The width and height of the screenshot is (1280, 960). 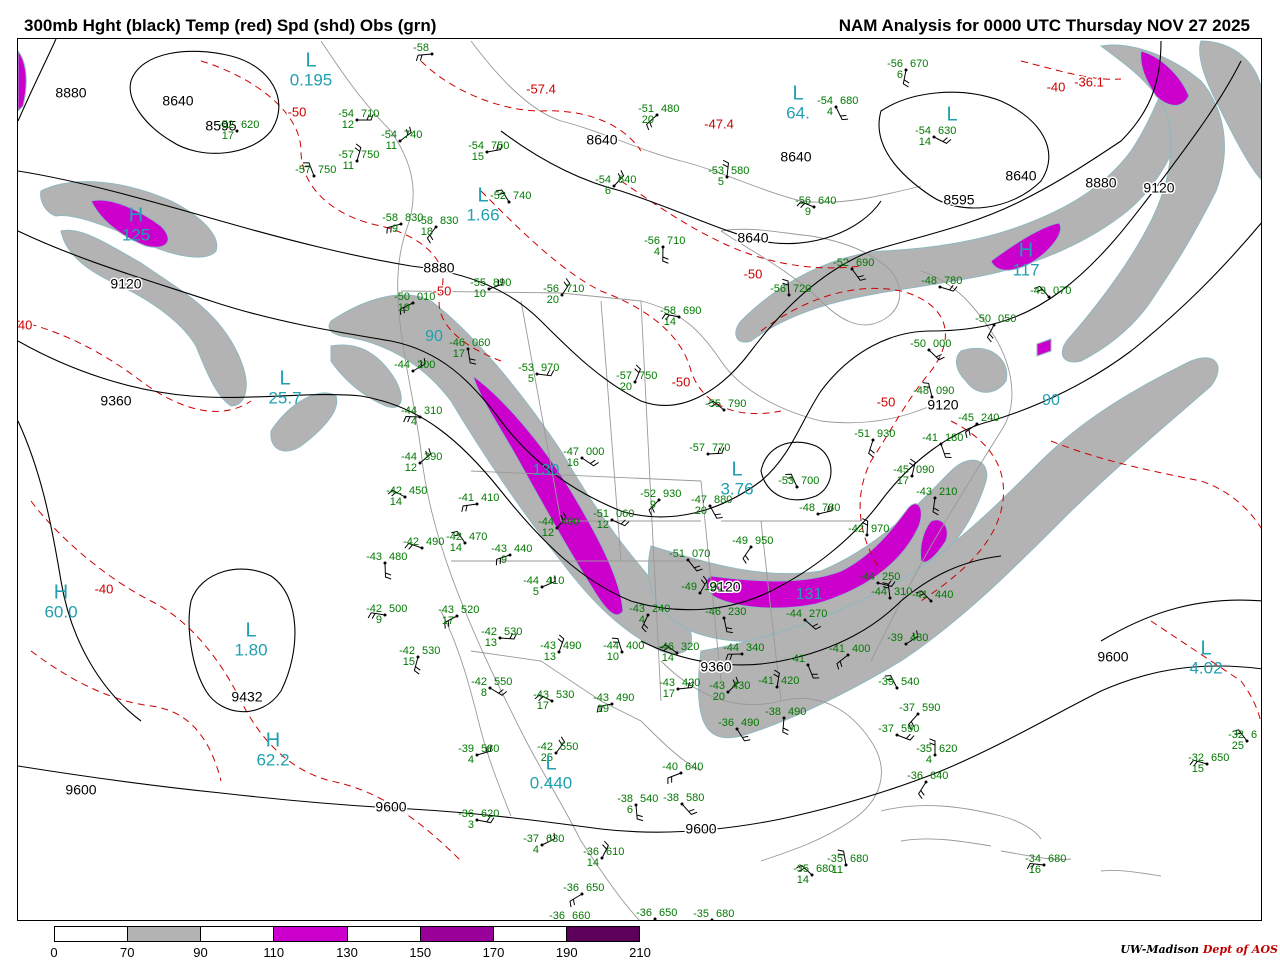 What do you see at coordinates (736, 478) in the screenshot?
I see `low-center: L3.76` at bounding box center [736, 478].